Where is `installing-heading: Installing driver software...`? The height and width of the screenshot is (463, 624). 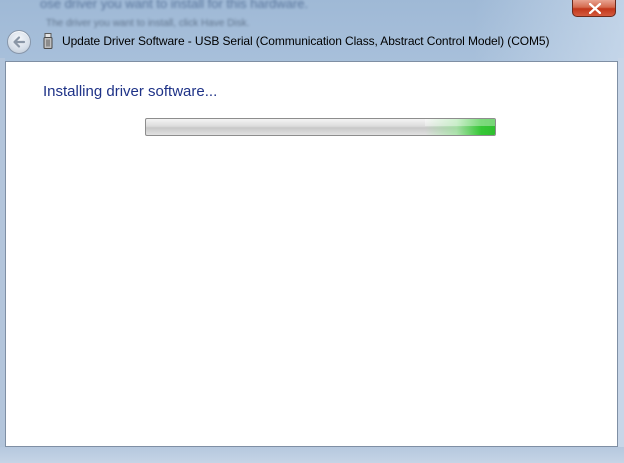 installing-heading: Installing driver software... is located at coordinates (130, 91).